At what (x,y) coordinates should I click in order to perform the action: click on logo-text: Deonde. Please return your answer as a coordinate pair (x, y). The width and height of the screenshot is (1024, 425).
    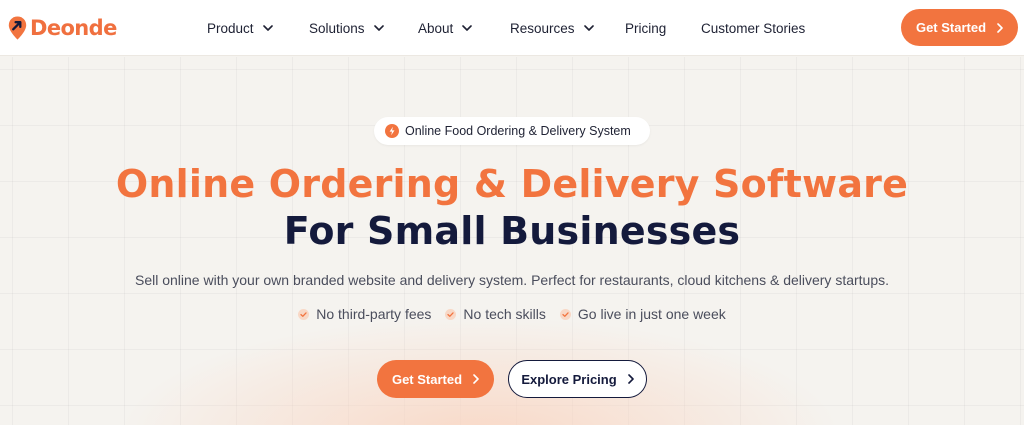
    Looking at the image, I should click on (73, 28).